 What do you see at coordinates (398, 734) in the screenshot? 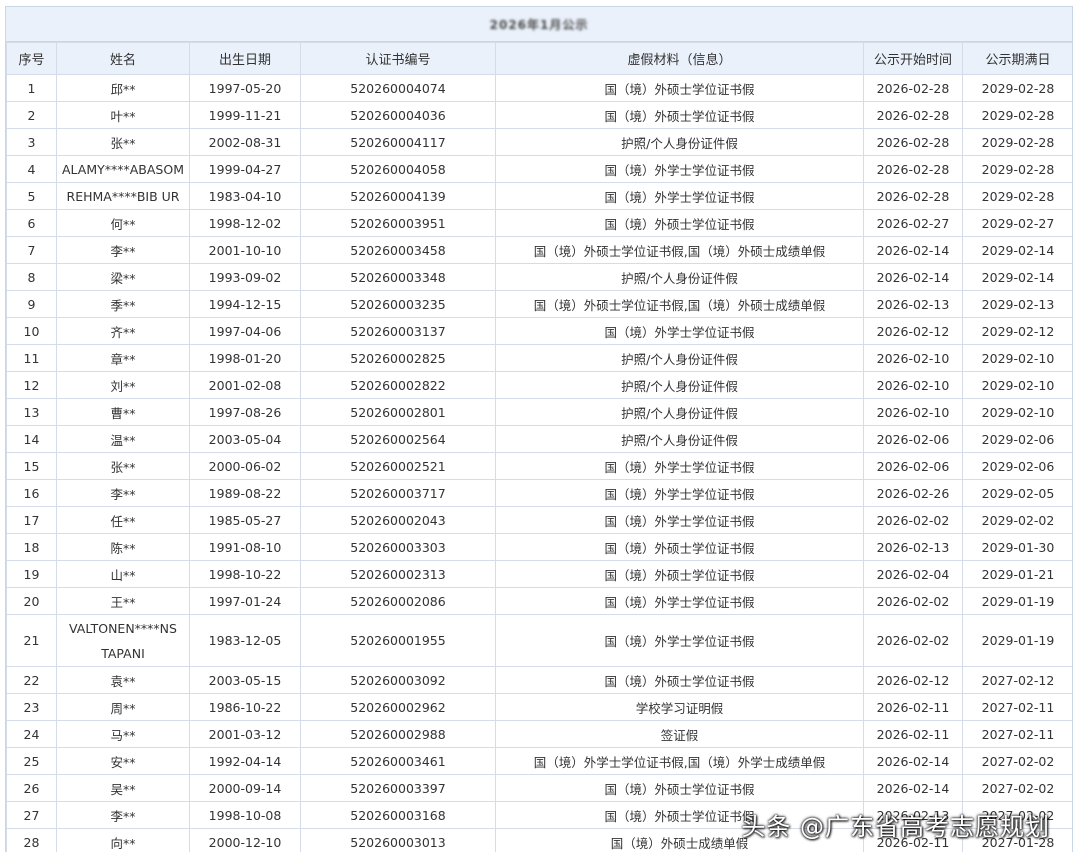
I see `cell-cert-number: 520260002988` at bounding box center [398, 734].